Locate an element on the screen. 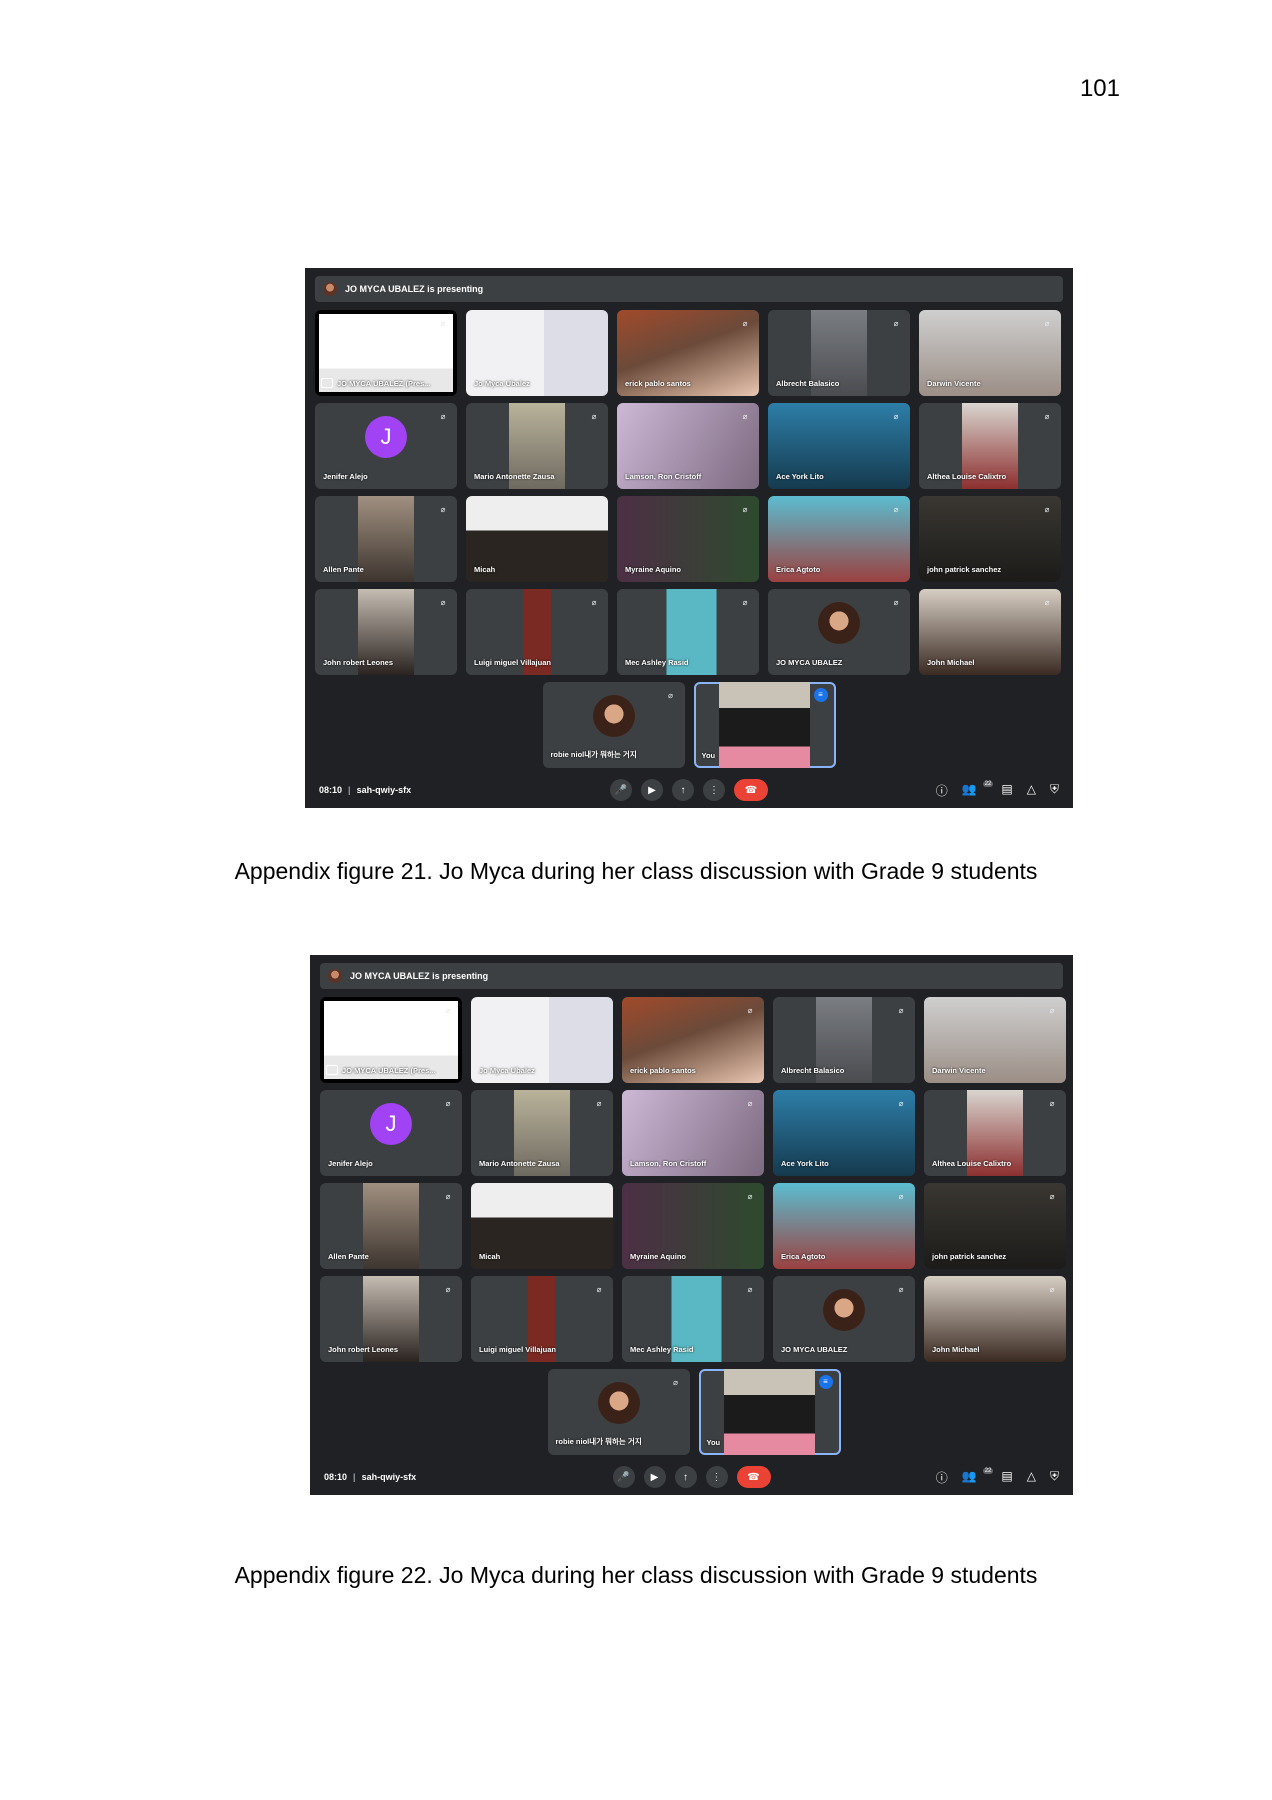  participant-name: robie niol내가 뭐하는 거지 is located at coordinates (593, 754).